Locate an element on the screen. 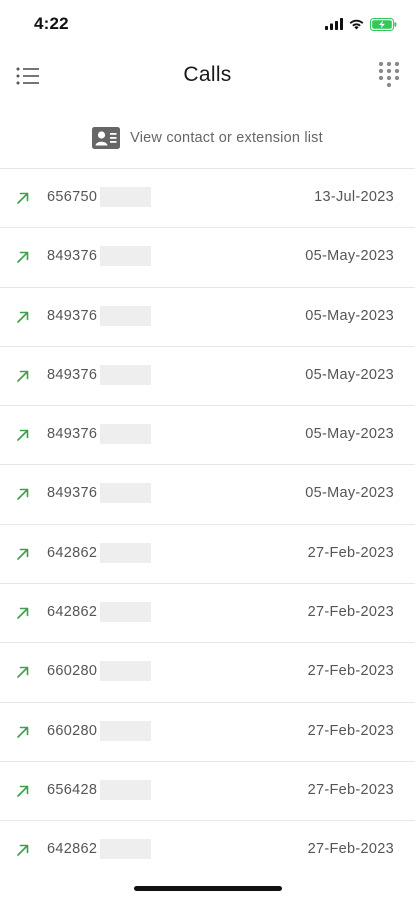 The width and height of the screenshot is (415, 900). status-time: 4:22 is located at coordinates (51, 23).